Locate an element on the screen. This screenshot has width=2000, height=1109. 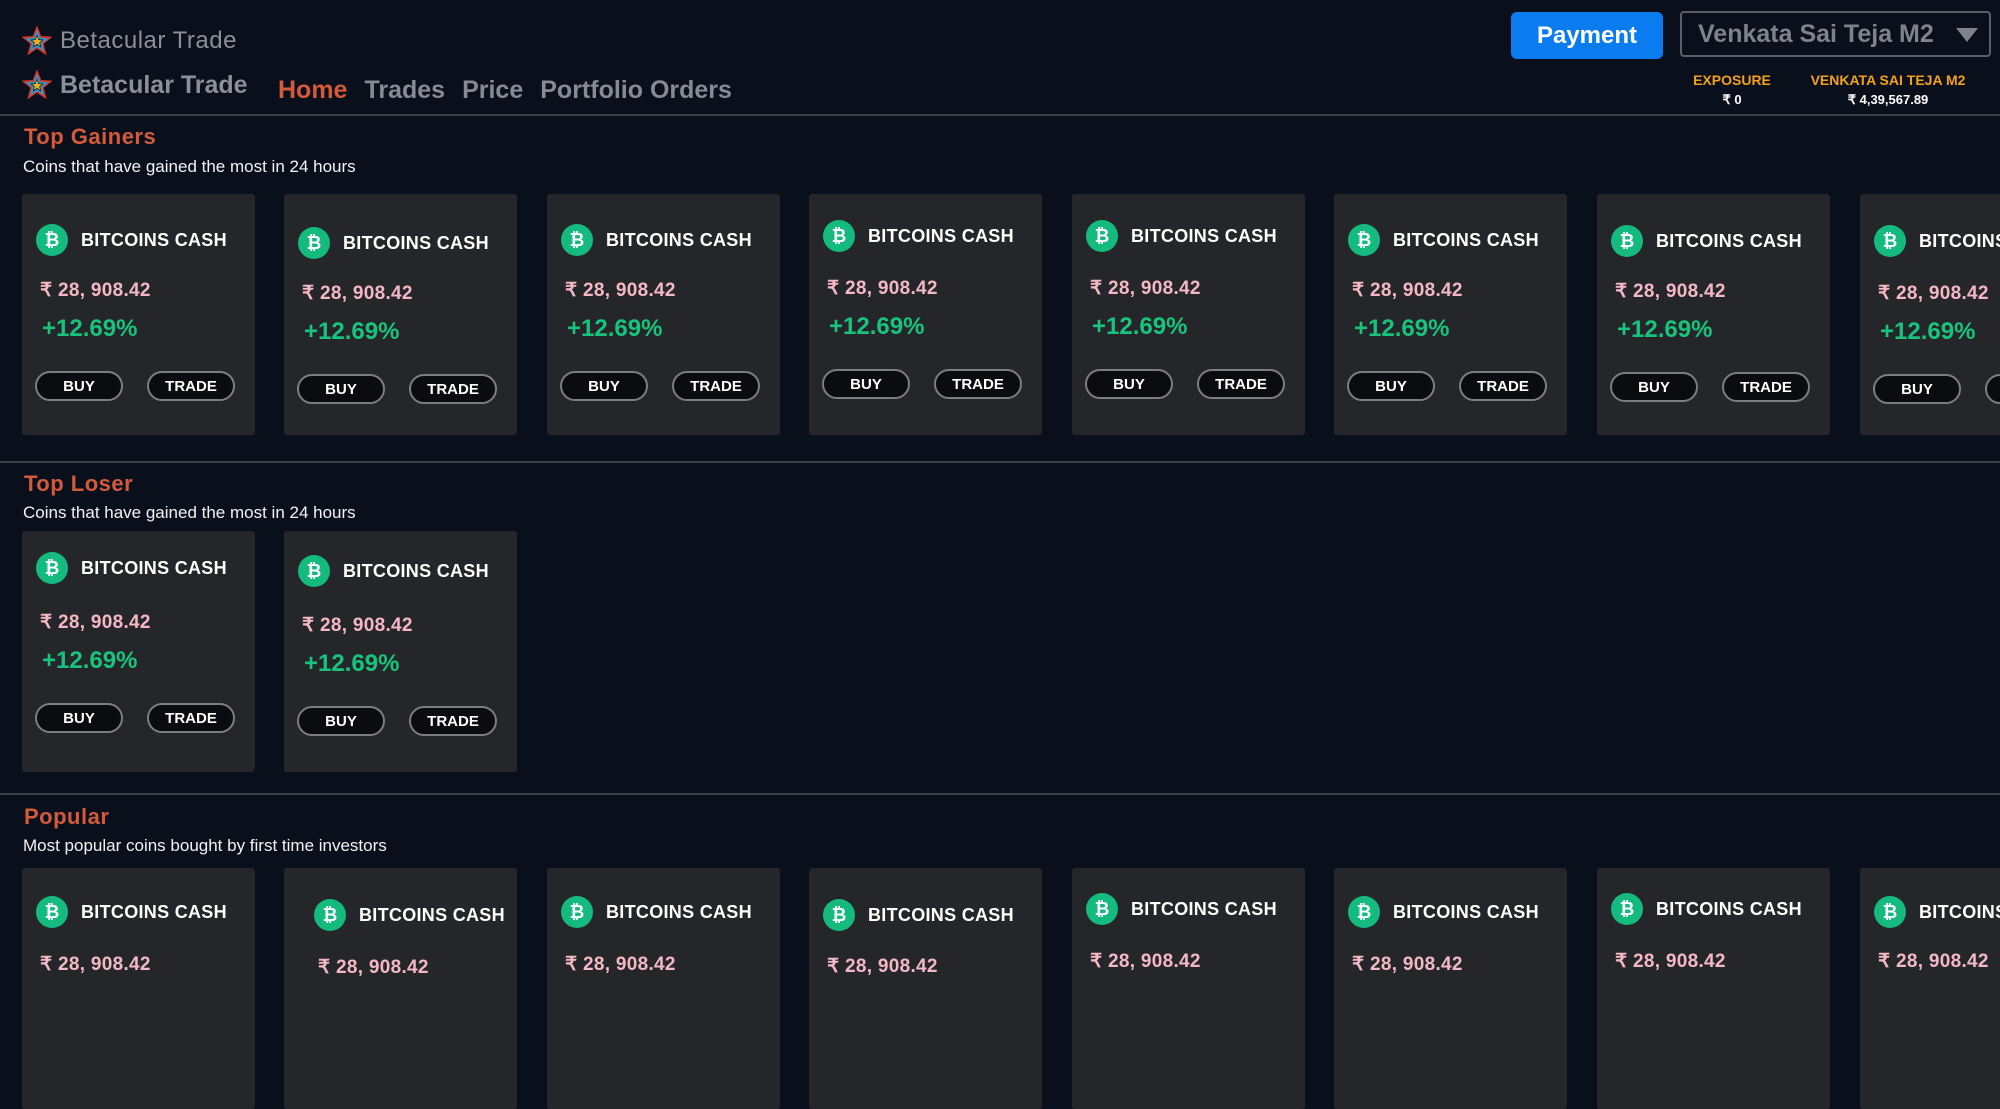
nav-price: Price is located at coordinates (492, 90).